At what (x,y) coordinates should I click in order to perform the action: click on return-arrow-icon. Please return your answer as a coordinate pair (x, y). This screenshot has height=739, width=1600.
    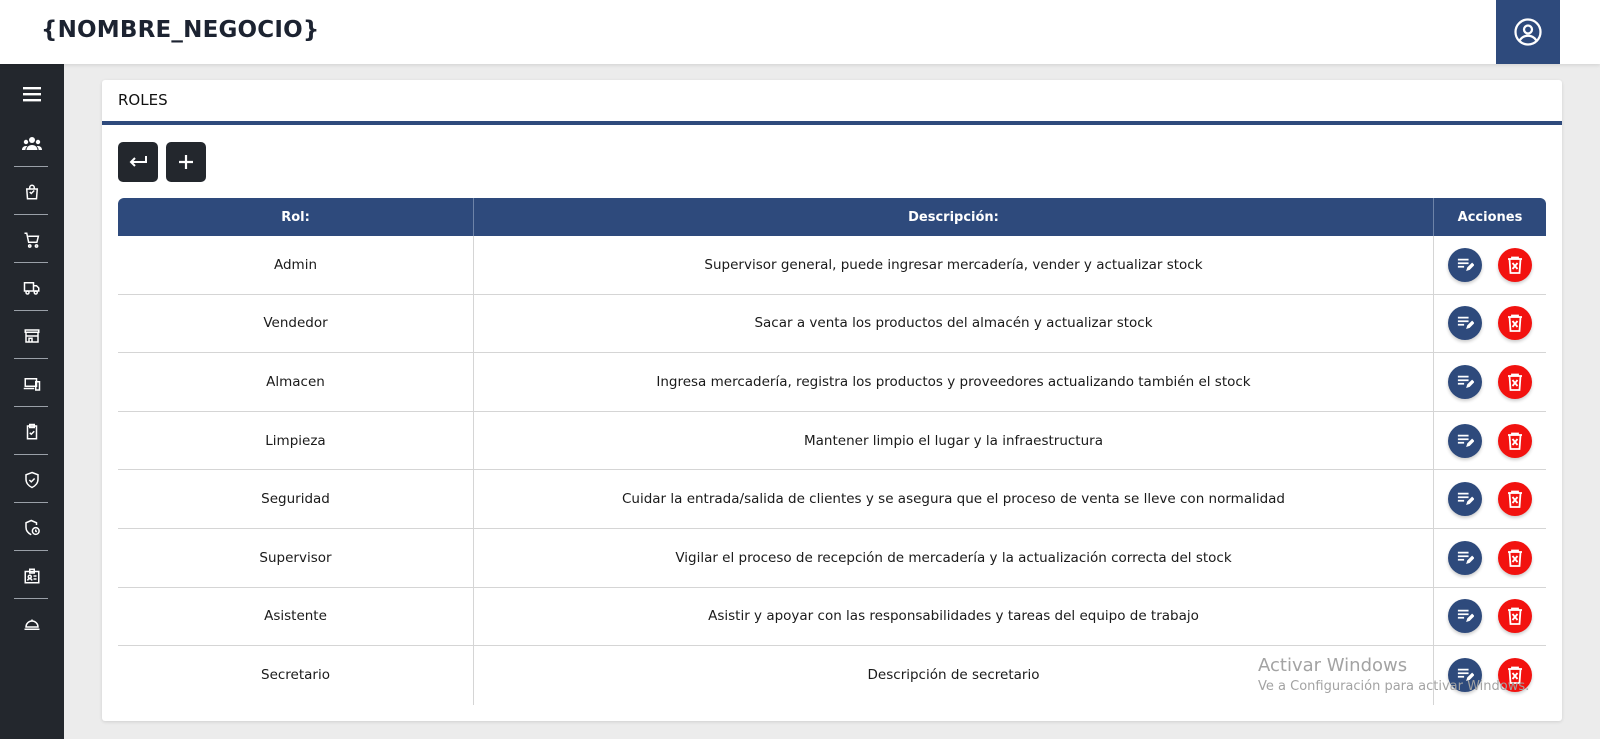
    Looking at the image, I should click on (138, 161).